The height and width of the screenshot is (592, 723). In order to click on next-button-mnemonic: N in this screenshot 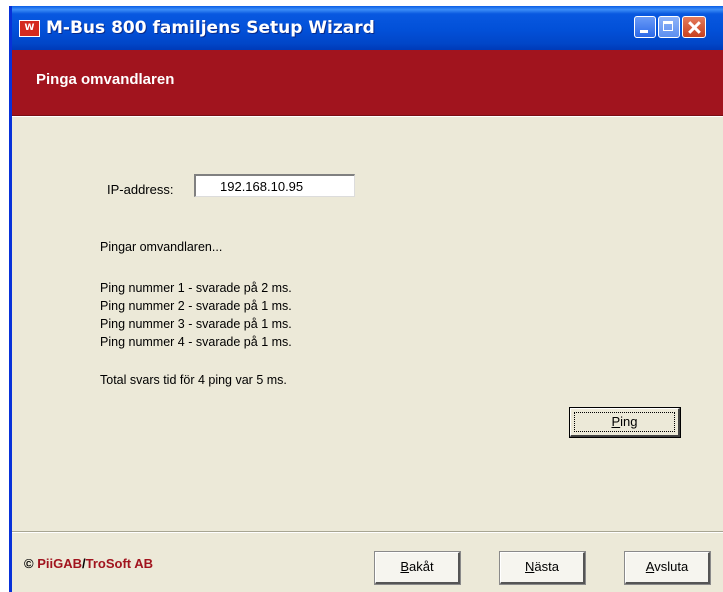, I will do `click(530, 566)`.